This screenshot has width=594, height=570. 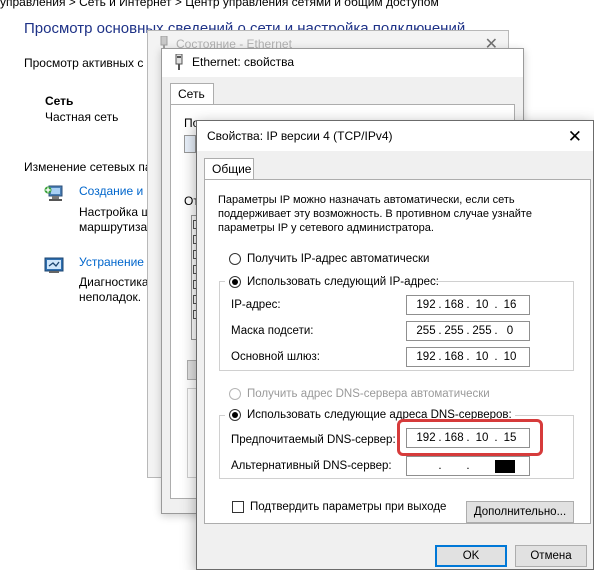 I want to click on tab-network: Сеть, so click(x=192, y=94).